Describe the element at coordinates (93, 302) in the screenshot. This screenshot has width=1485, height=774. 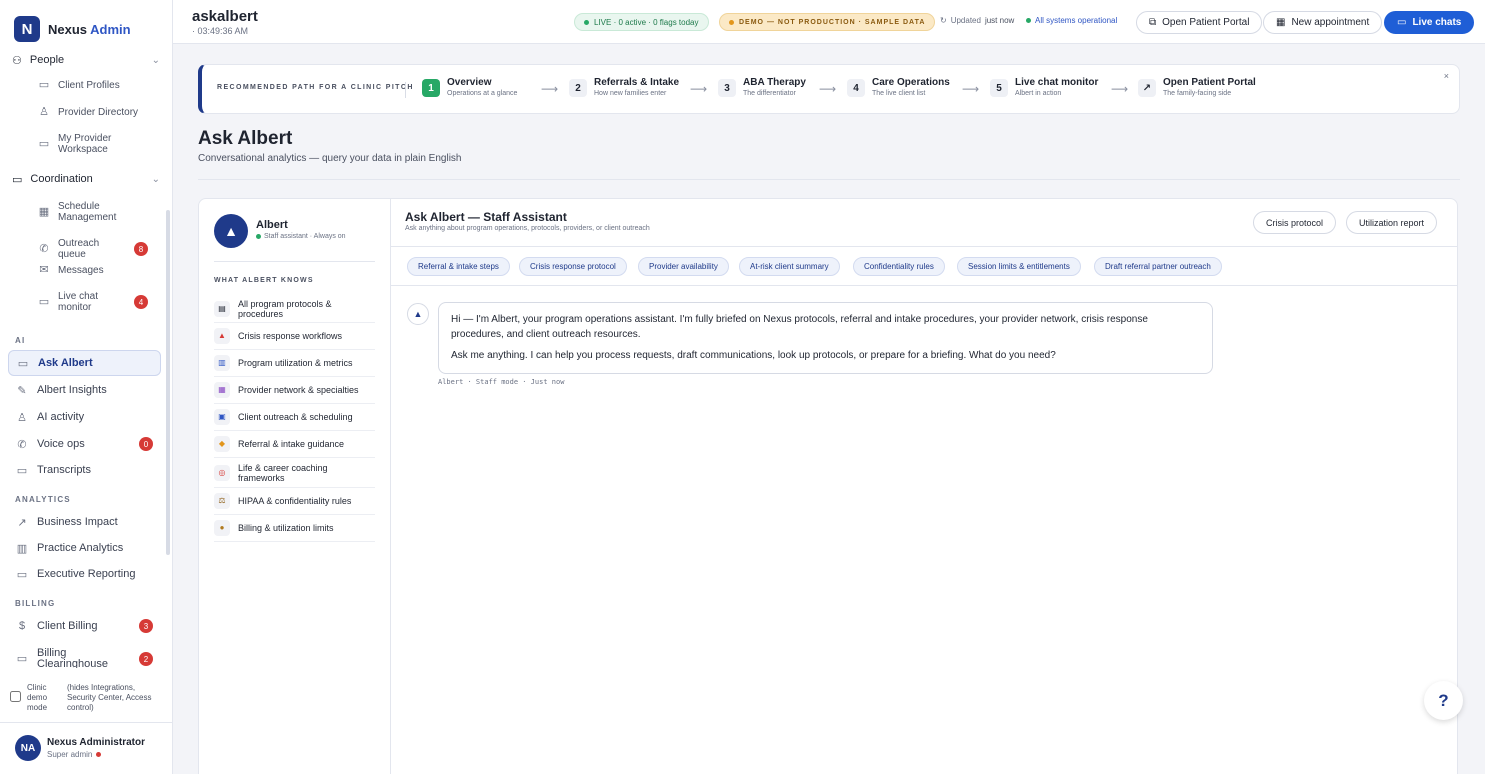
I see `sidebar-item-live-chat-monitor: ▭ Live chat monitor 4` at that location.